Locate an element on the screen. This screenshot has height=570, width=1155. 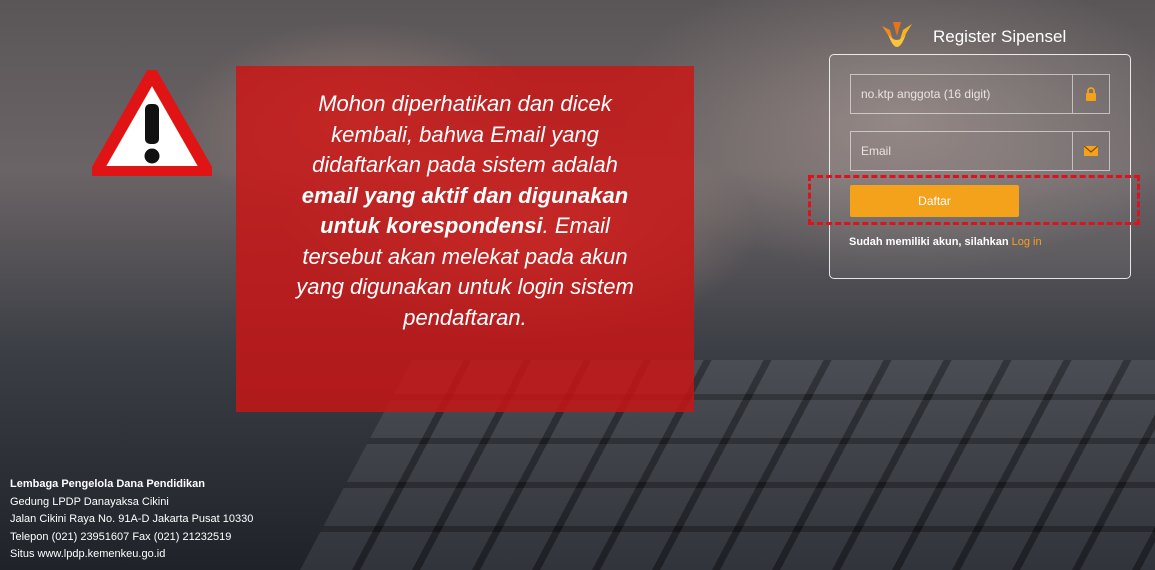
warning-line-mixed: untuk korespondensi. Email is located at coordinates (465, 226).